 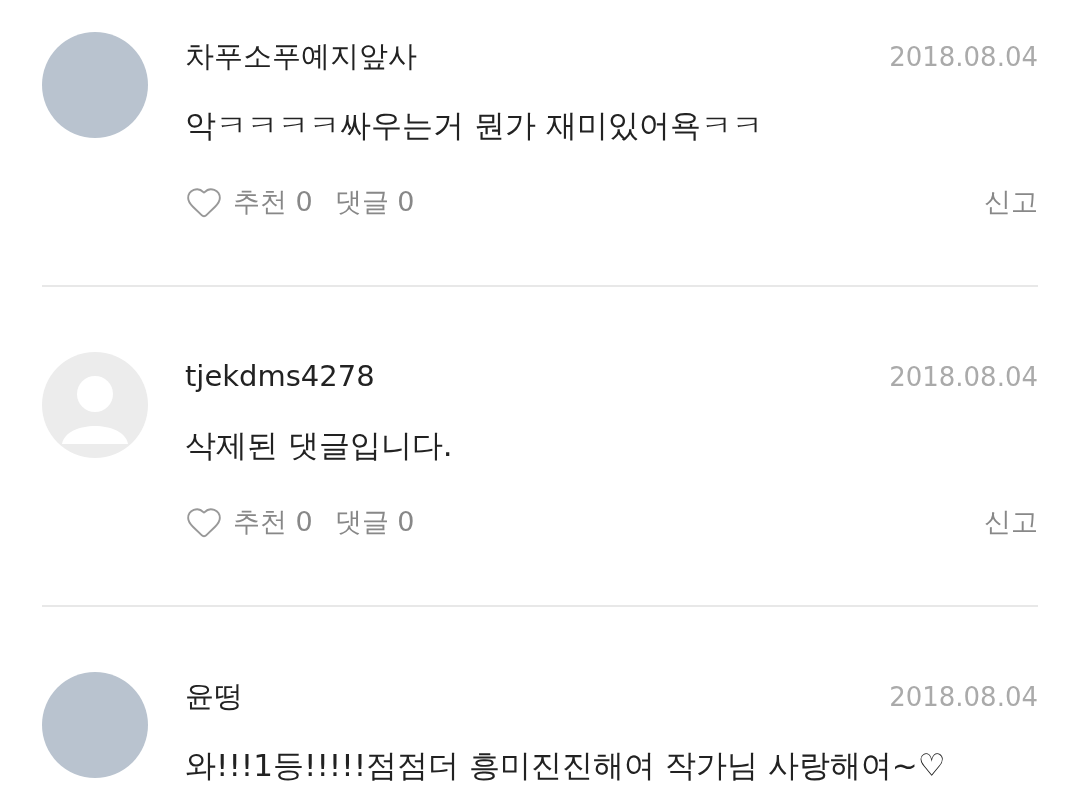 What do you see at coordinates (280, 377) in the screenshot?
I see `username: tjekdms4278` at bounding box center [280, 377].